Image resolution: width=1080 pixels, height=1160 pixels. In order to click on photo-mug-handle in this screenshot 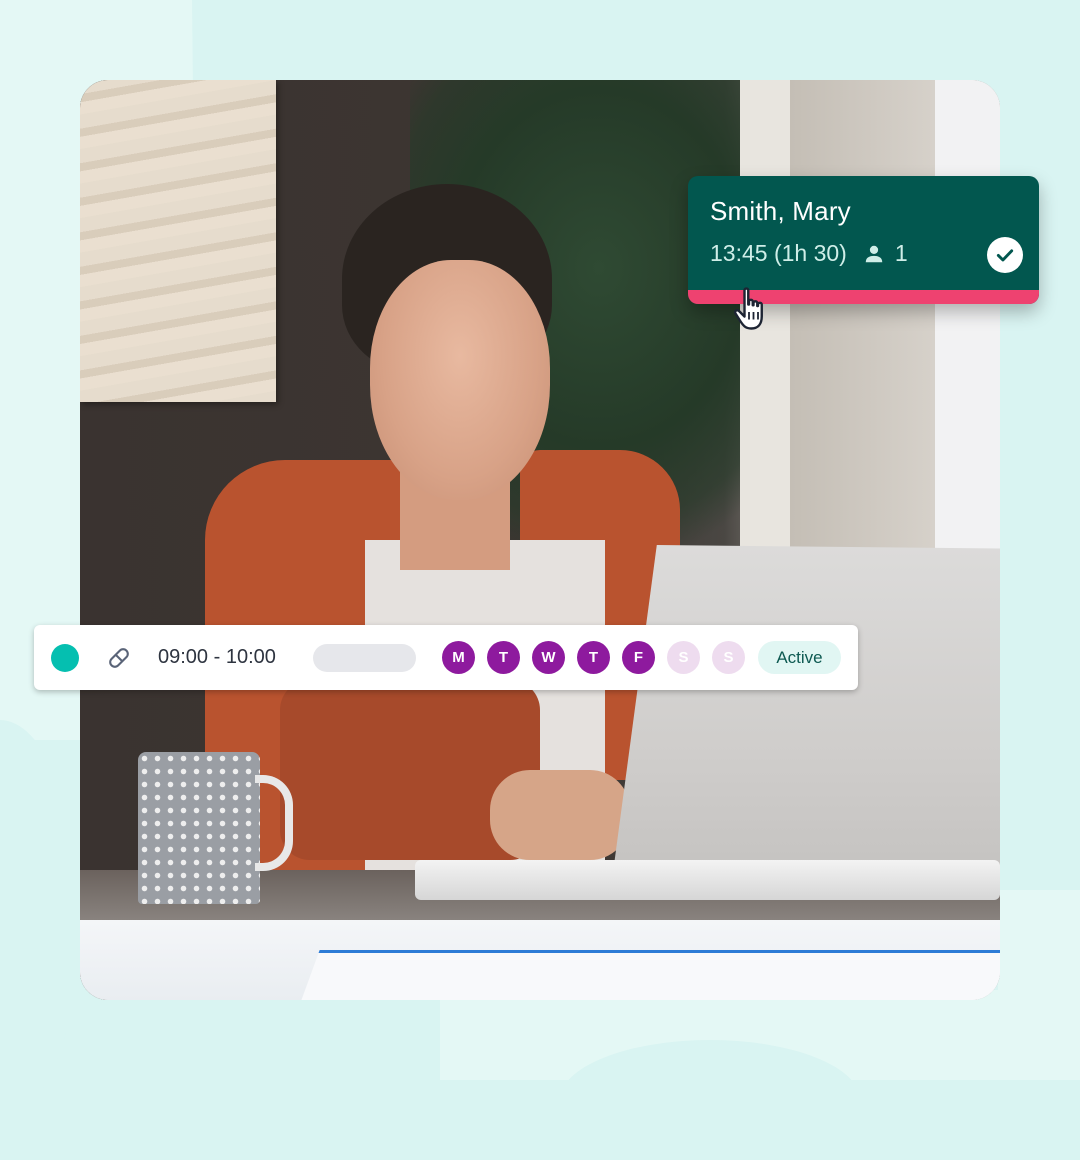, I will do `click(274, 823)`.